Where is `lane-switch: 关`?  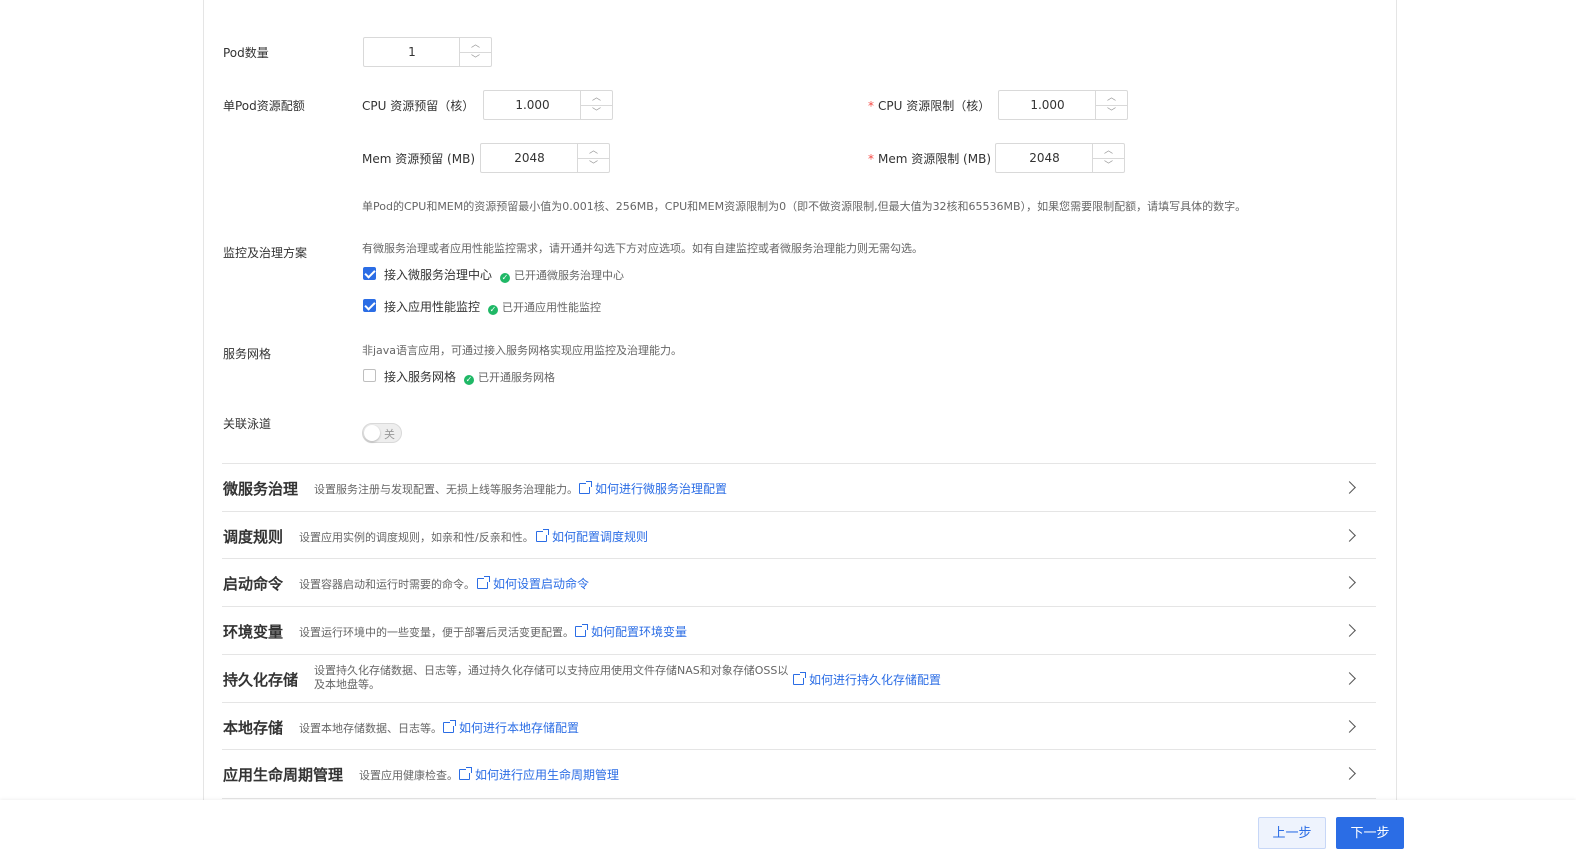 lane-switch: 关 is located at coordinates (382, 433).